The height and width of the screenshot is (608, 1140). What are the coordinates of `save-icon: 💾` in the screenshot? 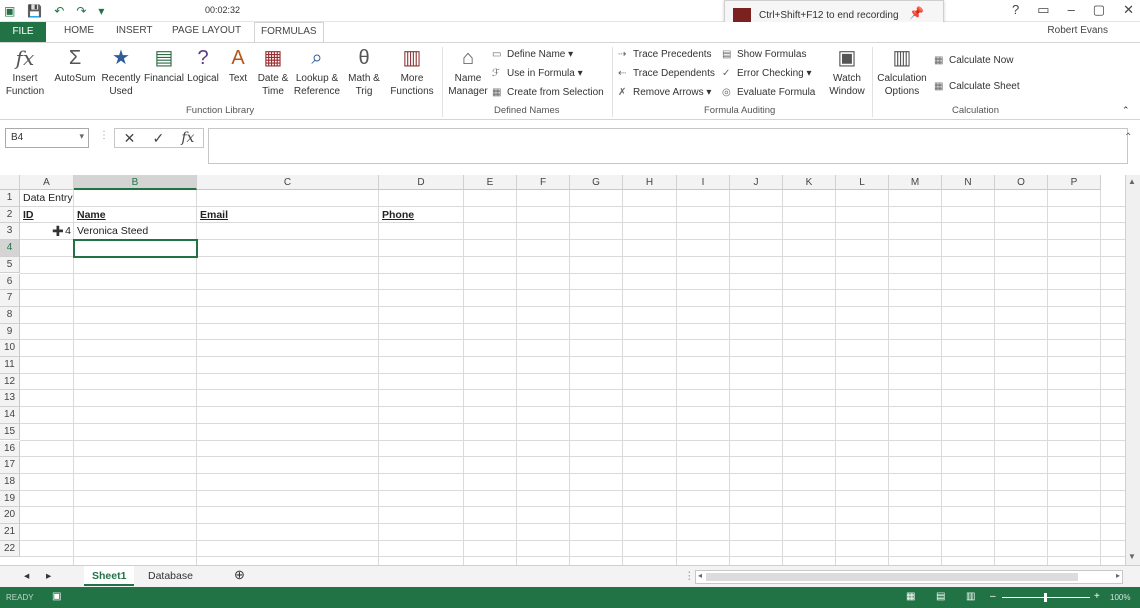 It's located at (34, 11).